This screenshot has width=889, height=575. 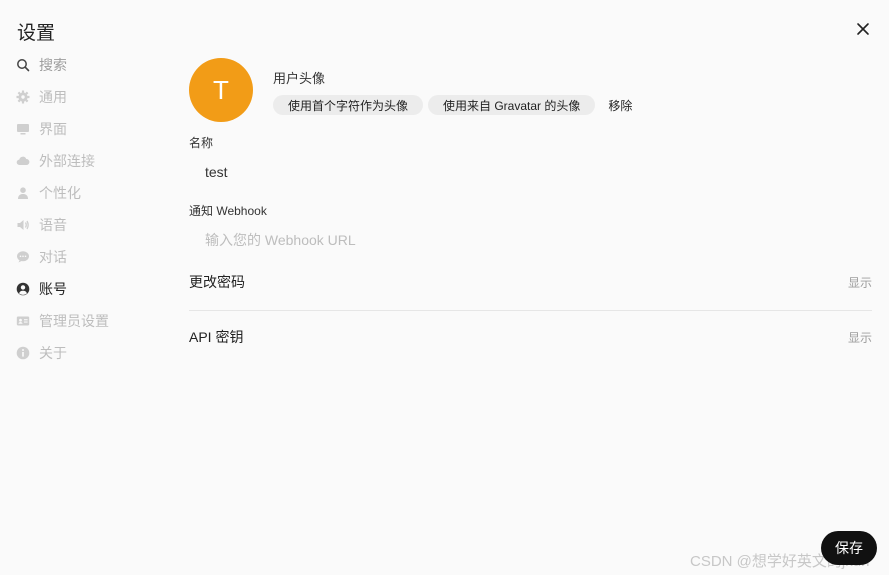 What do you see at coordinates (23, 193) in the screenshot?
I see `user-icon` at bounding box center [23, 193].